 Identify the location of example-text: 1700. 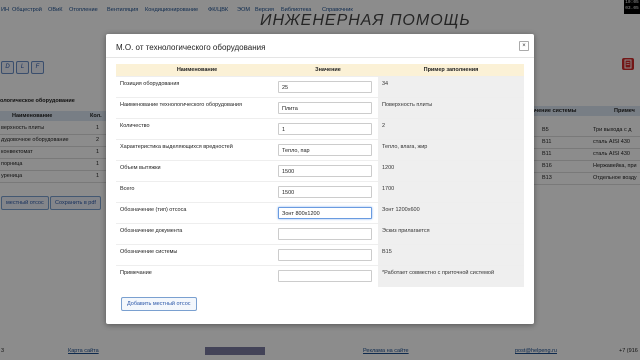
(388, 189).